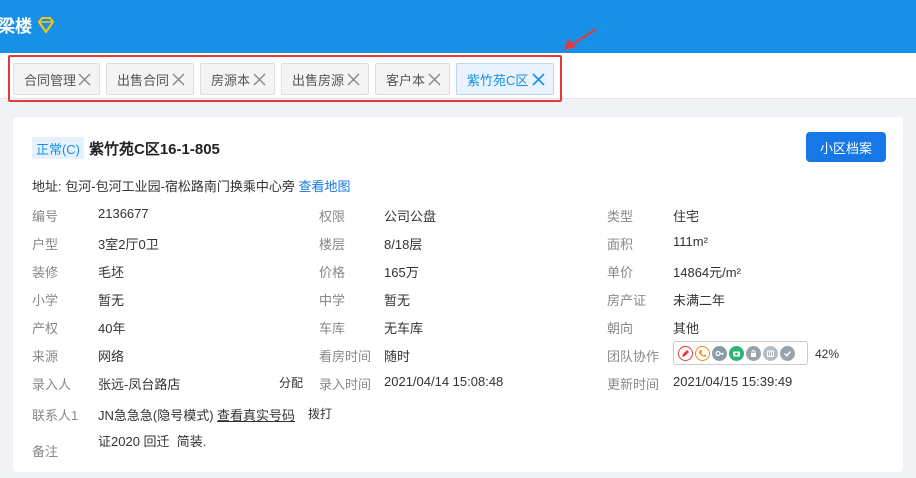  Describe the element at coordinates (770, 353) in the screenshot. I see `shop-icon` at that location.